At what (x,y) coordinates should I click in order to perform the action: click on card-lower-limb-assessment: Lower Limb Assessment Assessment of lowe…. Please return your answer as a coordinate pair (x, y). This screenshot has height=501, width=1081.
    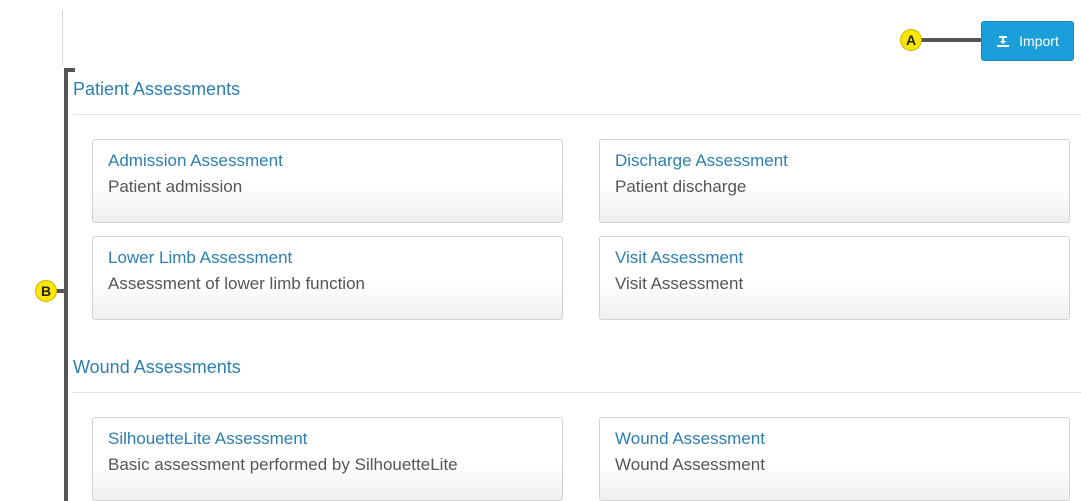
    Looking at the image, I should click on (327, 278).